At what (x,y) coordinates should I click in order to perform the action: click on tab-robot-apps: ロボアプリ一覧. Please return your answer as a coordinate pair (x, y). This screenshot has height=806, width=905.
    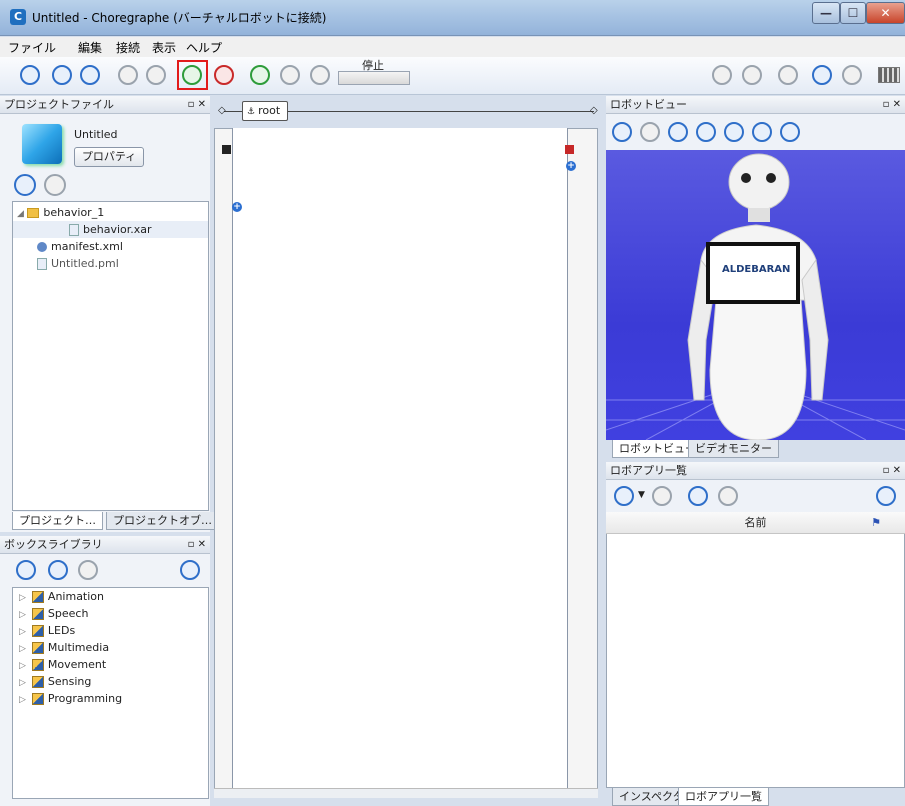
    Looking at the image, I should click on (723, 797).